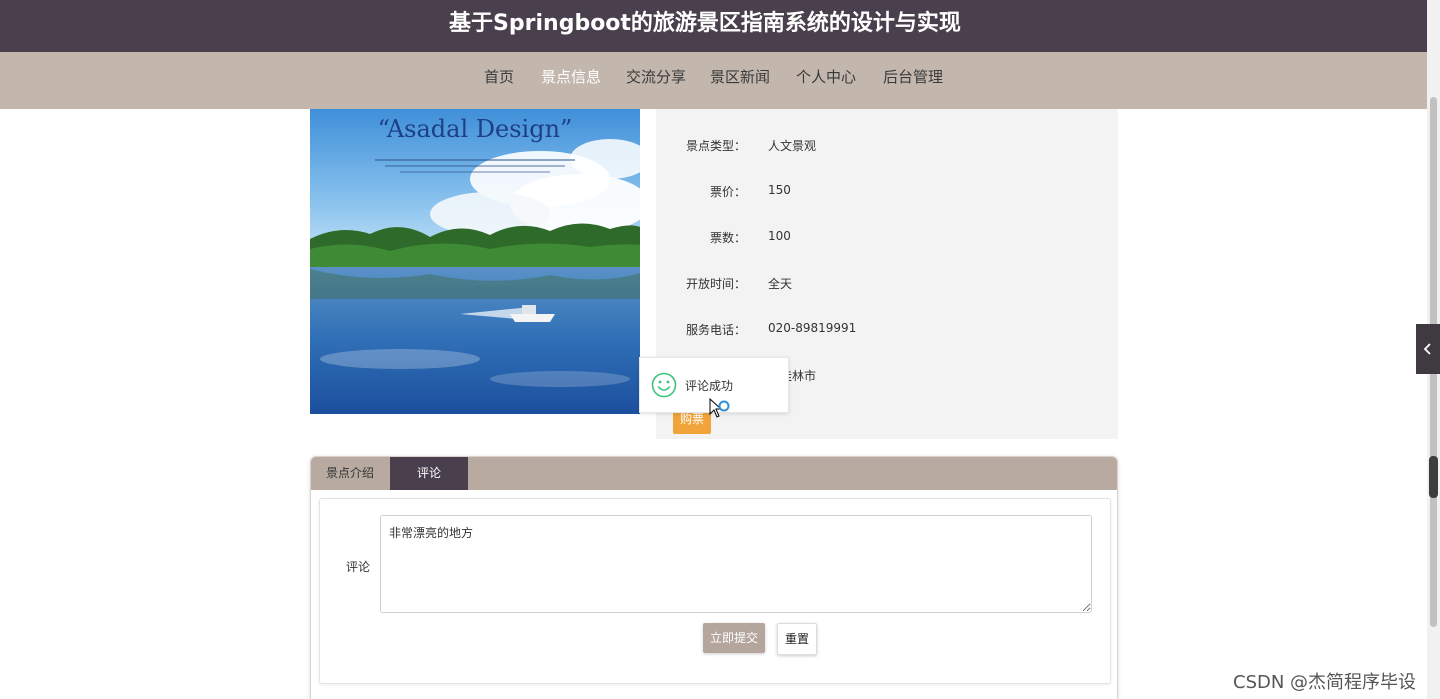 This screenshot has height=699, width=1440. What do you see at coordinates (719, 408) in the screenshot?
I see `busy-cursor-icon` at bounding box center [719, 408].